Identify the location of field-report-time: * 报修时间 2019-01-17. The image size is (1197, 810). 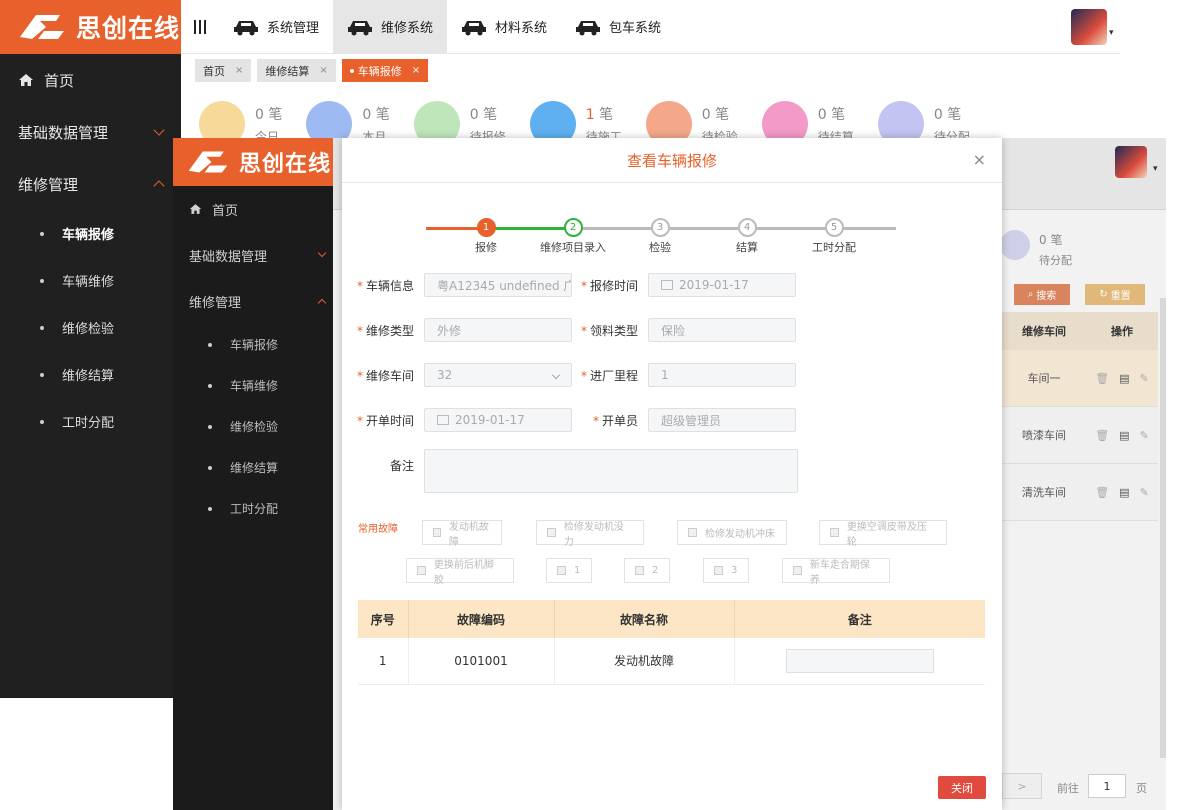
(686, 285).